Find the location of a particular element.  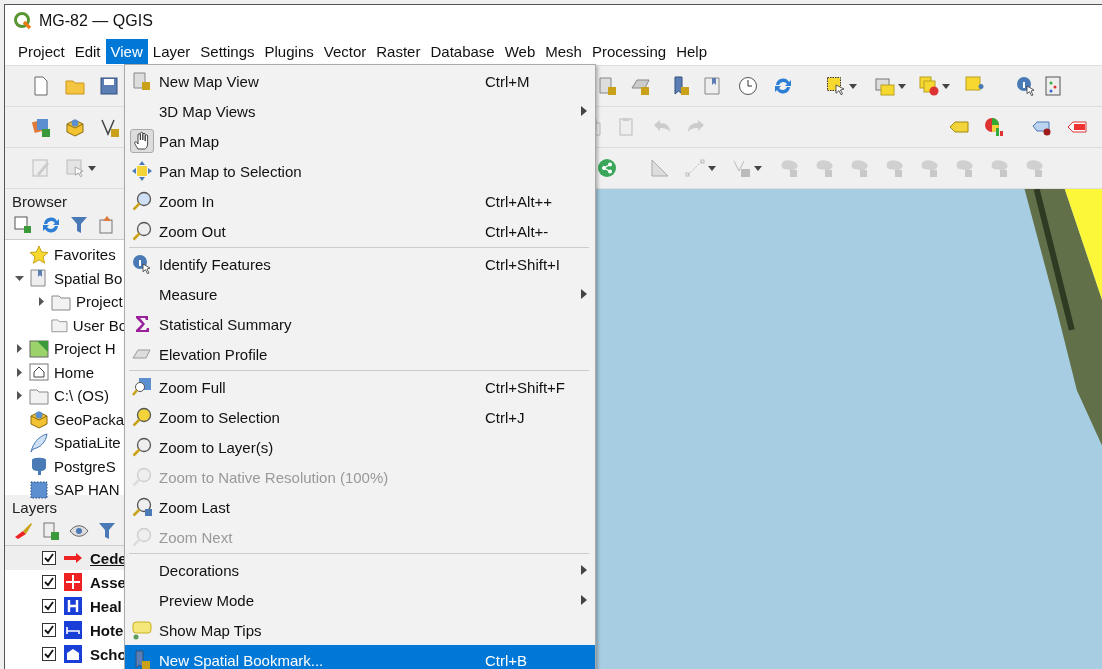

deselect-icon is located at coordinates (929, 86).